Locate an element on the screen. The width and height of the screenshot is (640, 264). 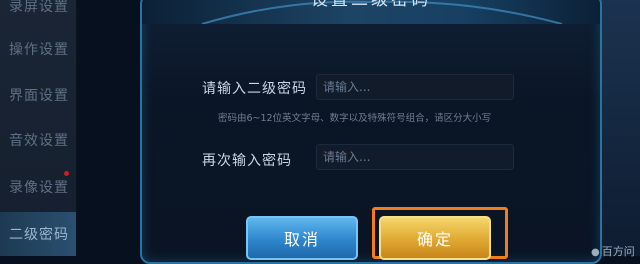
password-input is located at coordinates (415, 87).